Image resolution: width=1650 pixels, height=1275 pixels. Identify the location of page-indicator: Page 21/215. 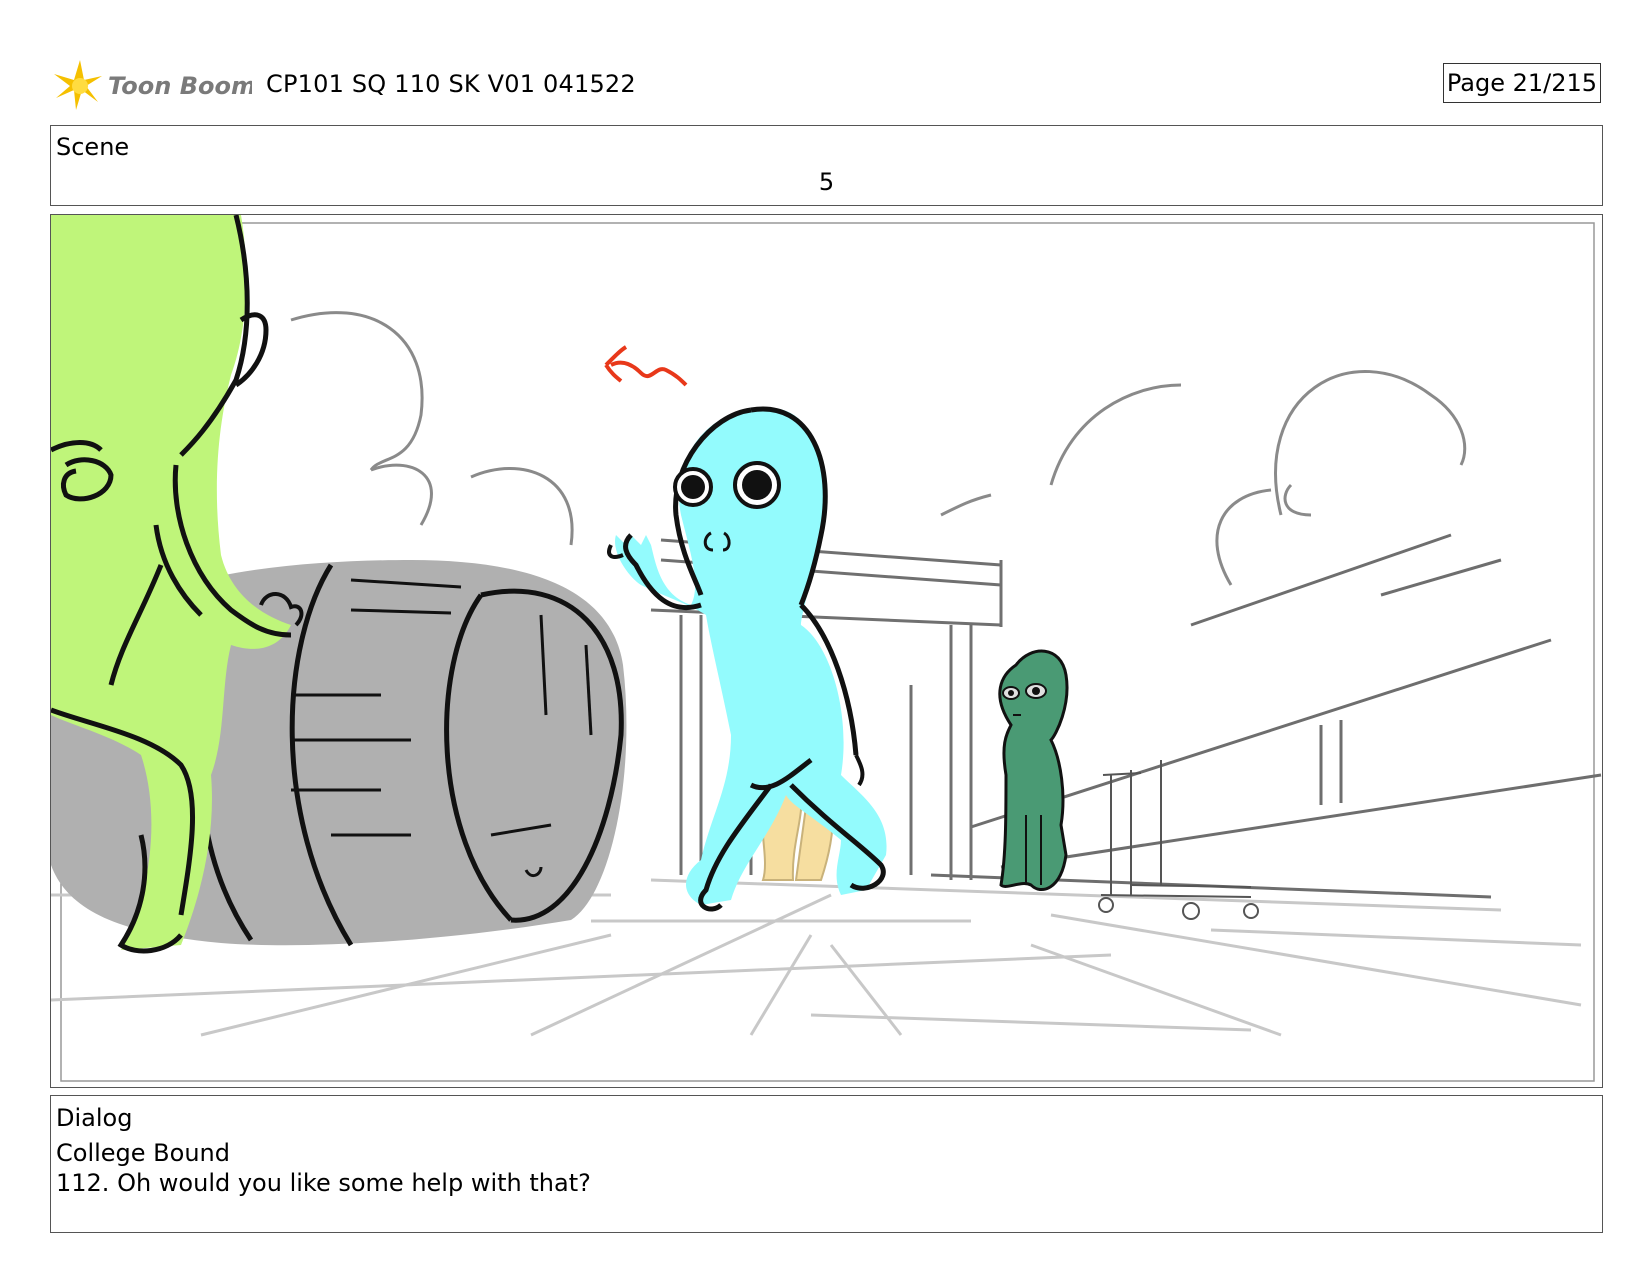
(1522, 83).